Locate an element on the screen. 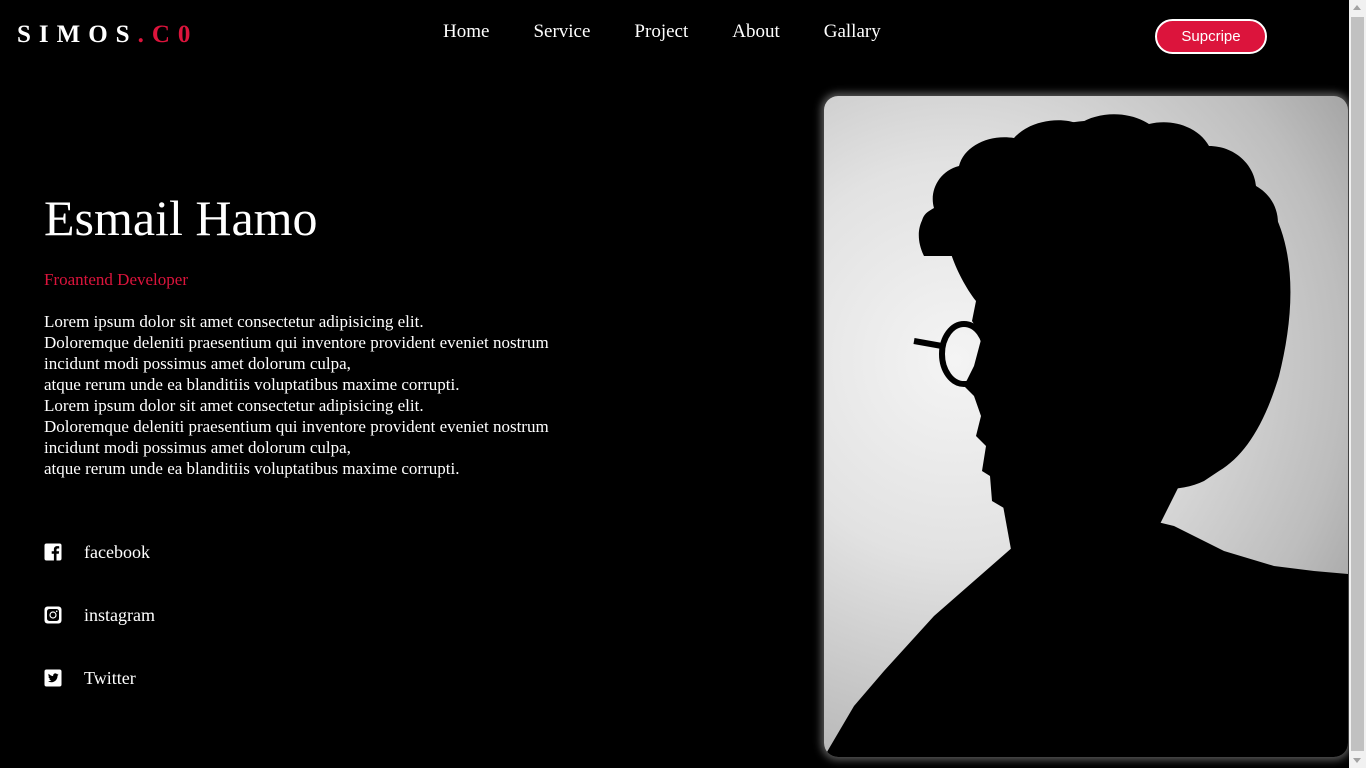 The height and width of the screenshot is (768, 1366). instagram-icon is located at coordinates (53, 615).